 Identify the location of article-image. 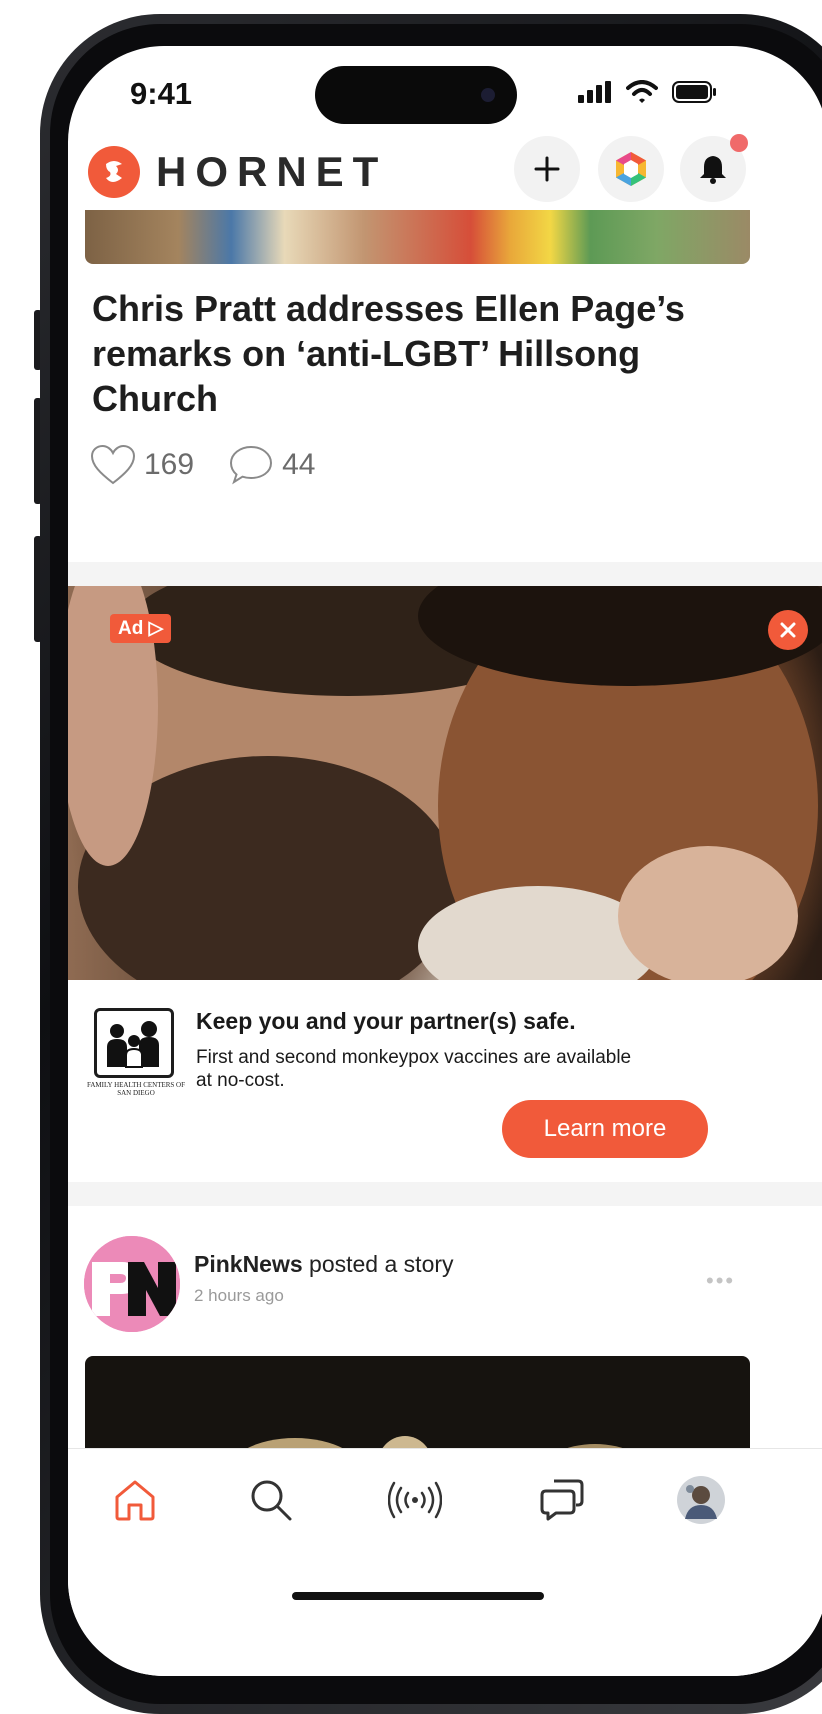
(417, 237).